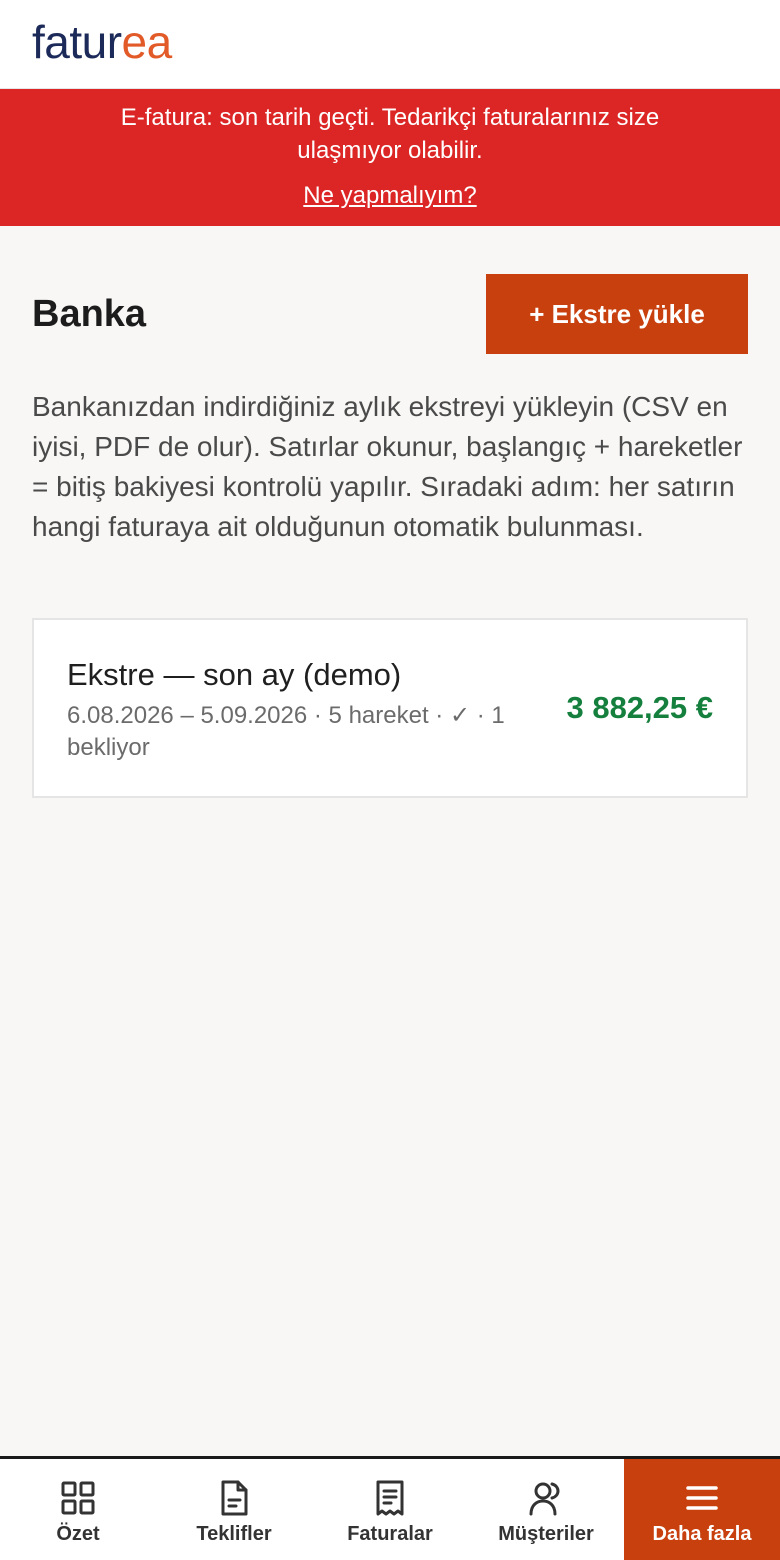 This screenshot has height=1560, width=780. Describe the element at coordinates (147, 42) in the screenshot. I see `logo-text-part2: ea` at that location.